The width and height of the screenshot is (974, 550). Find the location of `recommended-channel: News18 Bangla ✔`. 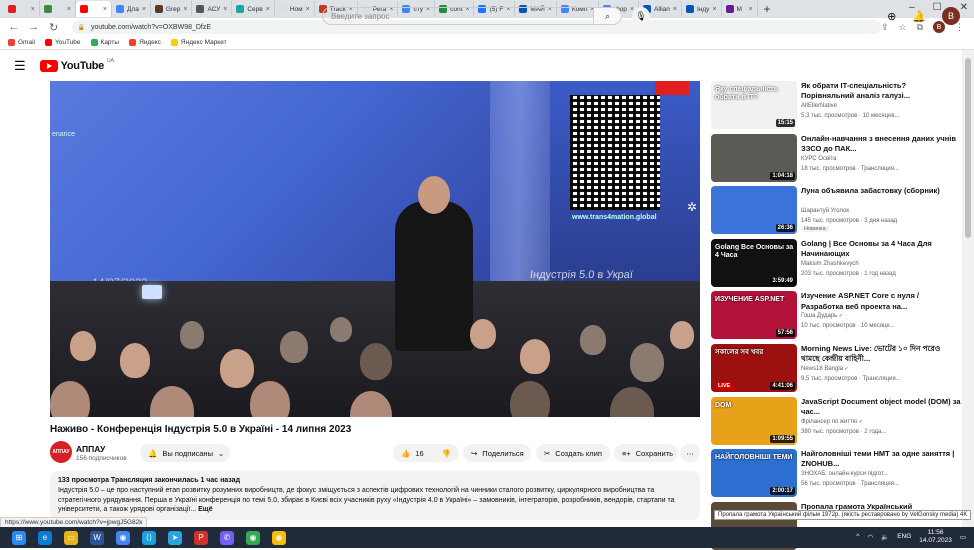

recommended-channel: News18 Bangla ✔ is located at coordinates (825, 369).